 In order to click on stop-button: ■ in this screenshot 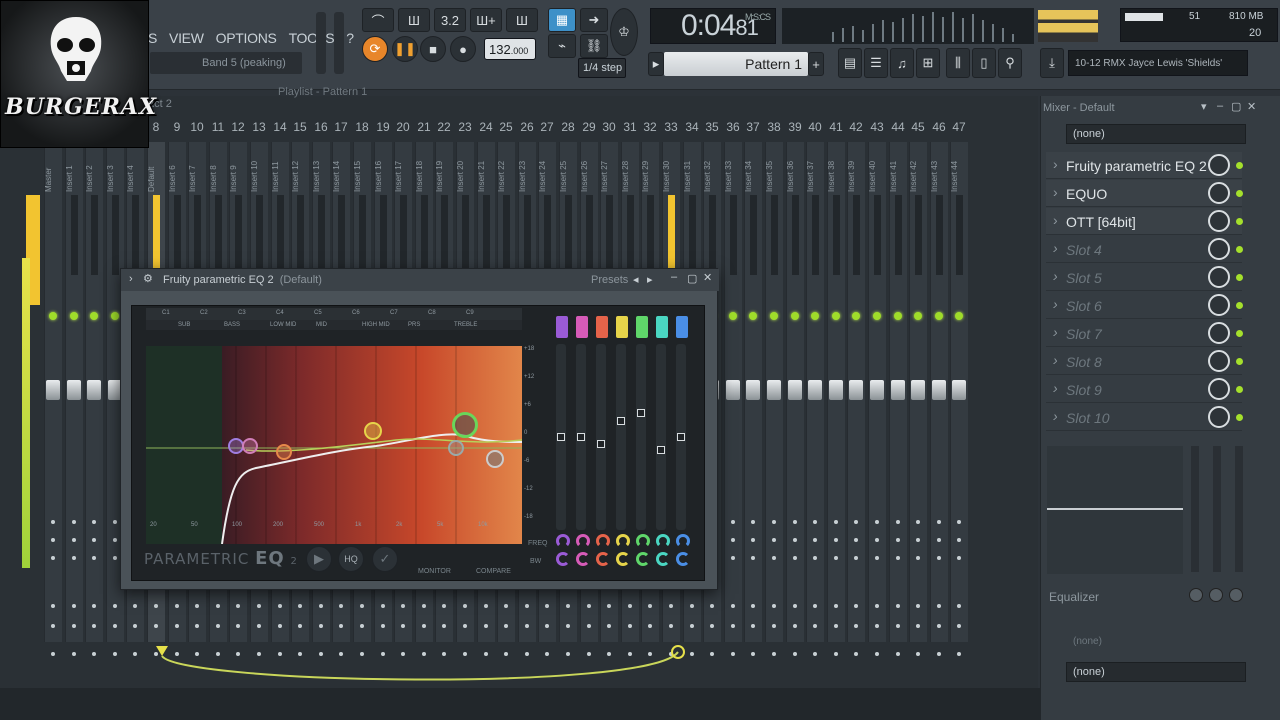, I will do `click(433, 49)`.